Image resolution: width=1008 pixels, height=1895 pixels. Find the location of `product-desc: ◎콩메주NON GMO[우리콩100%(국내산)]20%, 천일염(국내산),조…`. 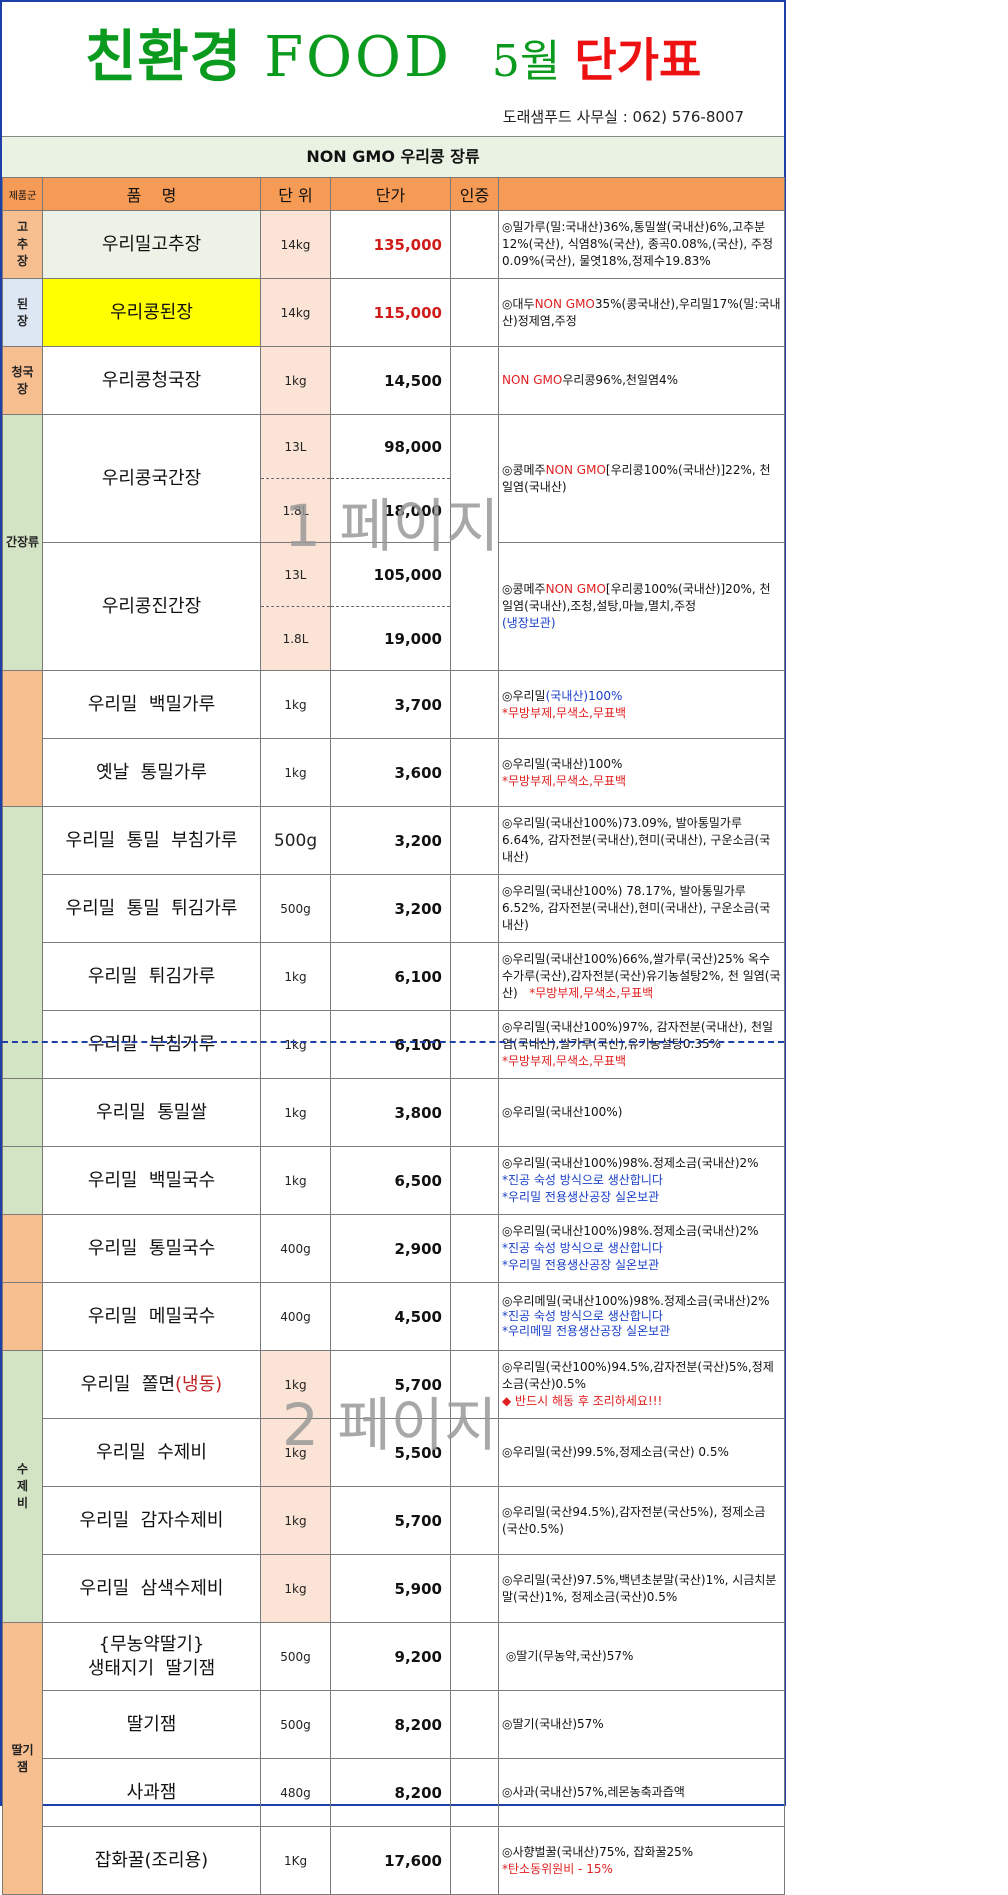

product-desc: ◎콩메주NON GMO[우리콩100%(국내산)]20%, 천일염(국내산),조… is located at coordinates (641, 606).